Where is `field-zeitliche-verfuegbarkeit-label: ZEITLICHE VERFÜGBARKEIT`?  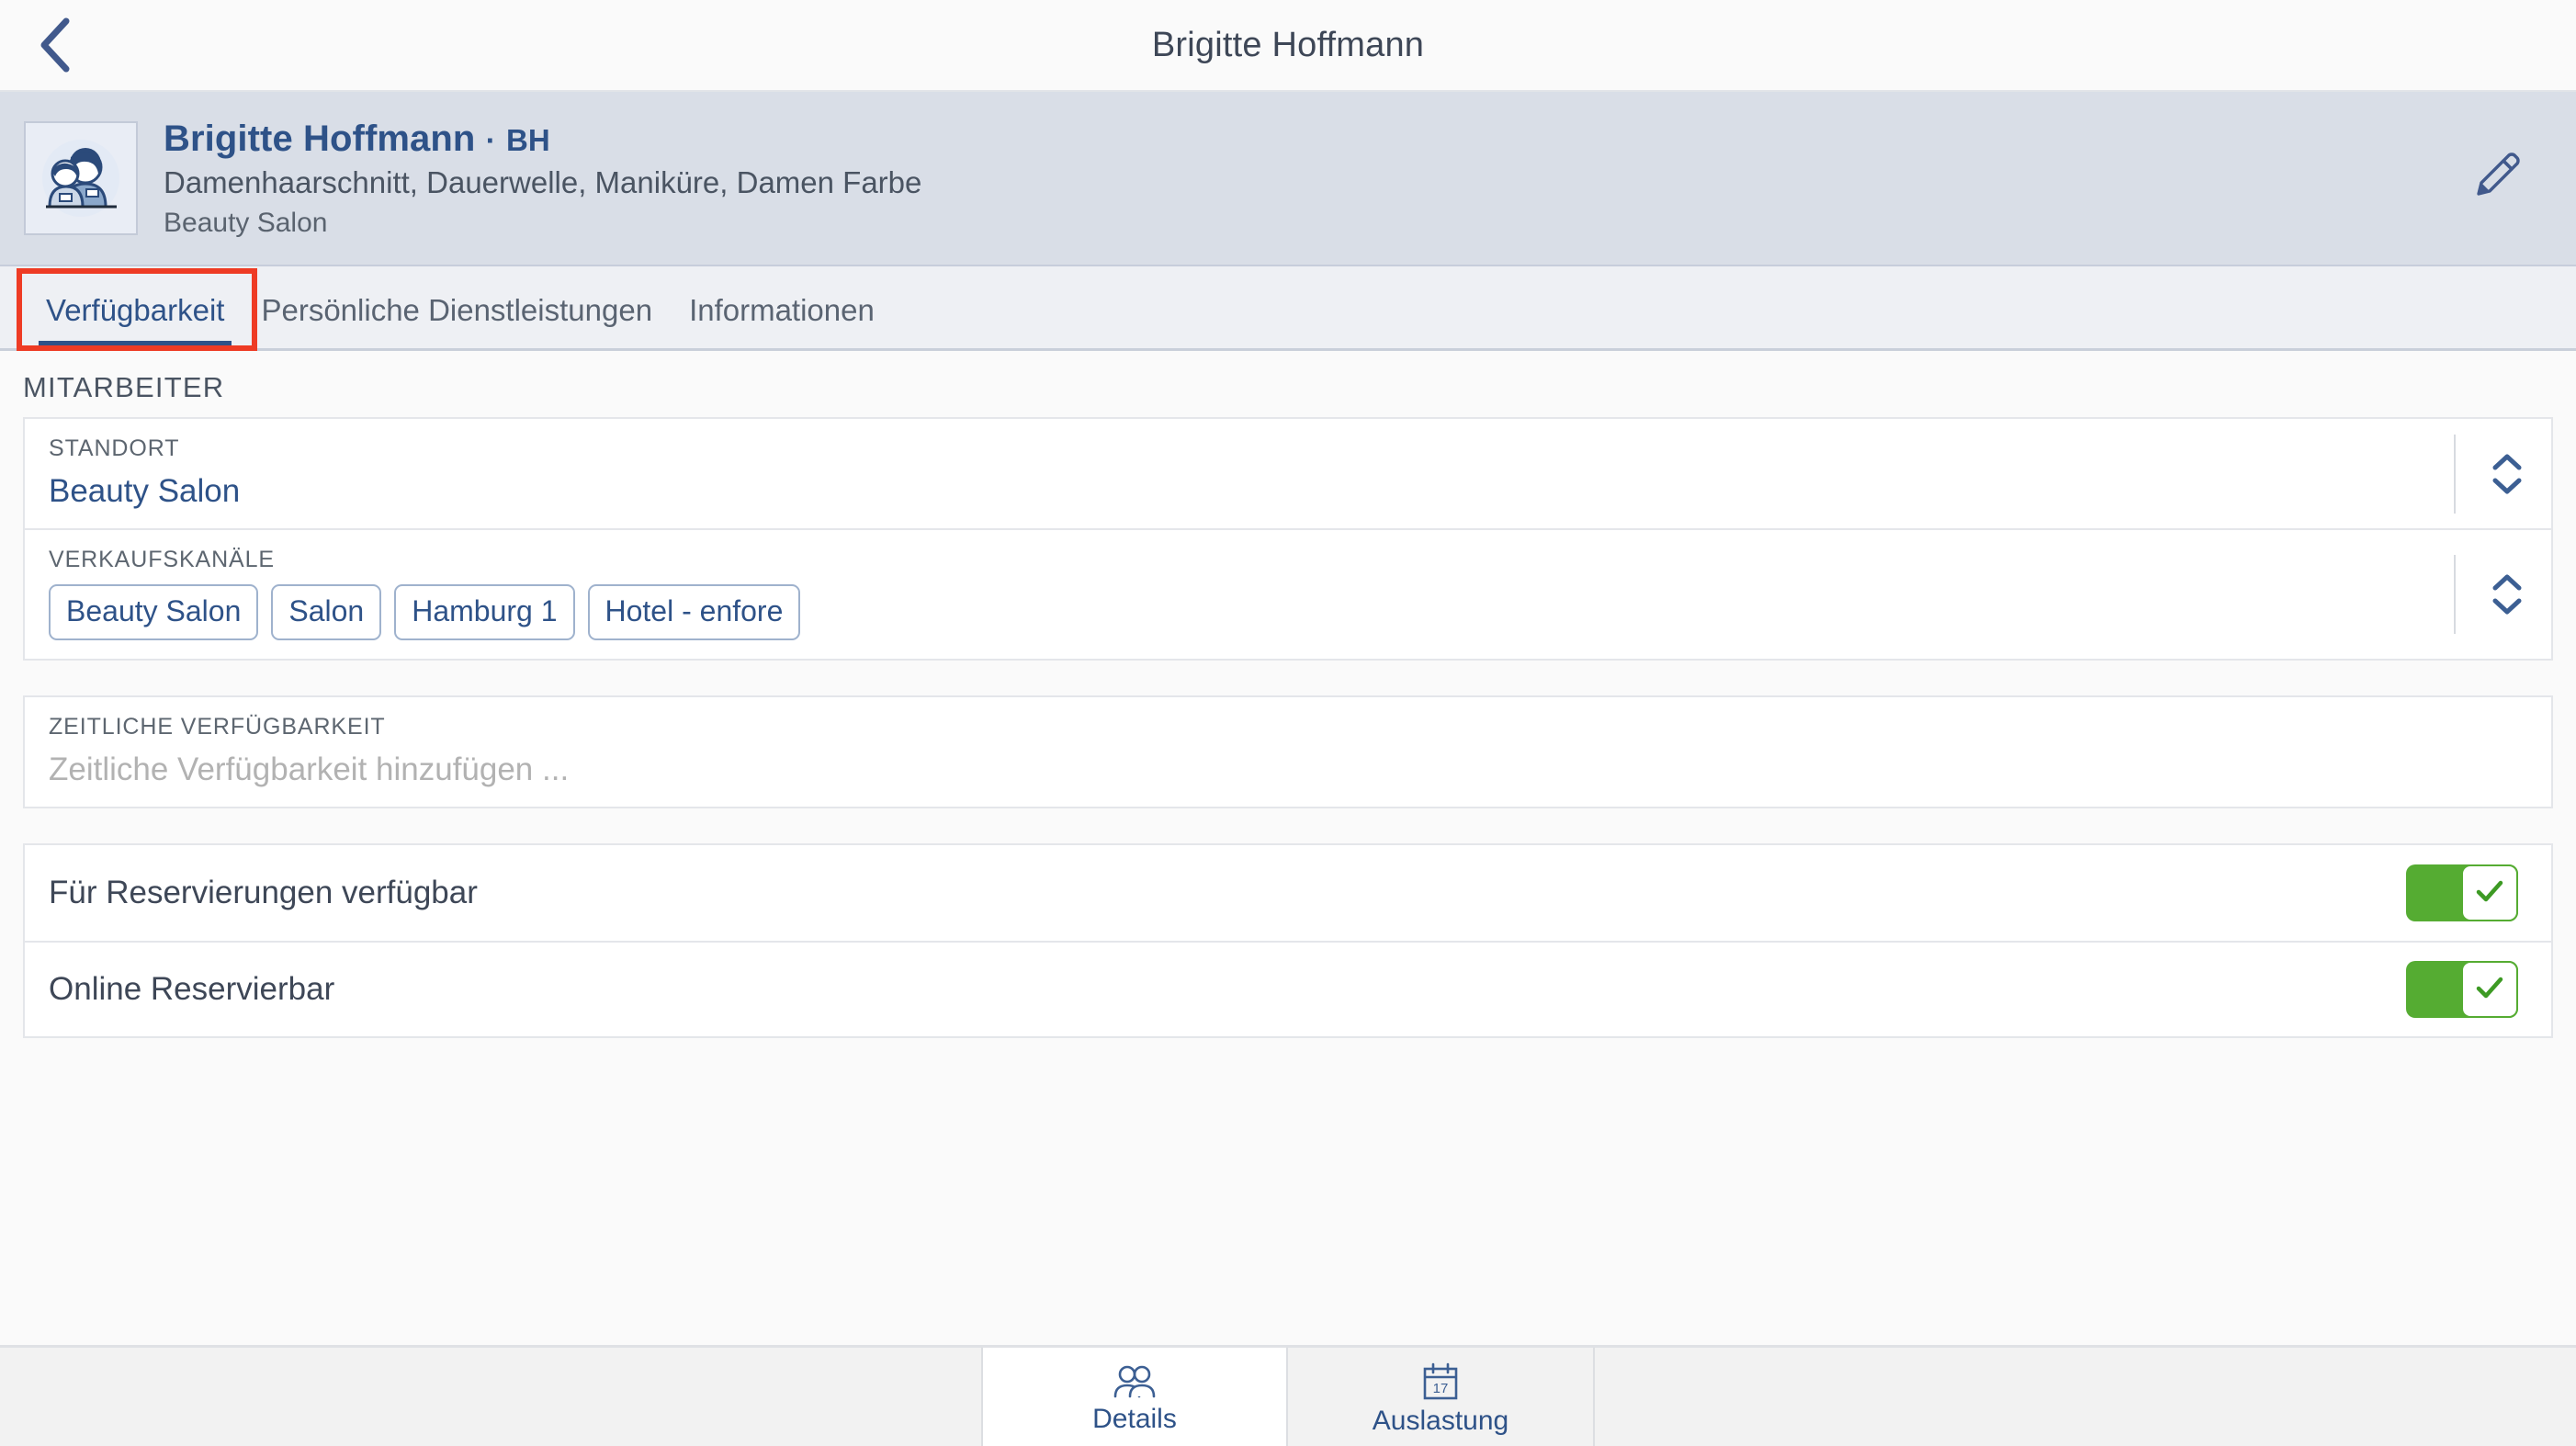 field-zeitliche-verfuegbarkeit-label: ZEITLICHE VERFÜGBARKEIT is located at coordinates (217, 727).